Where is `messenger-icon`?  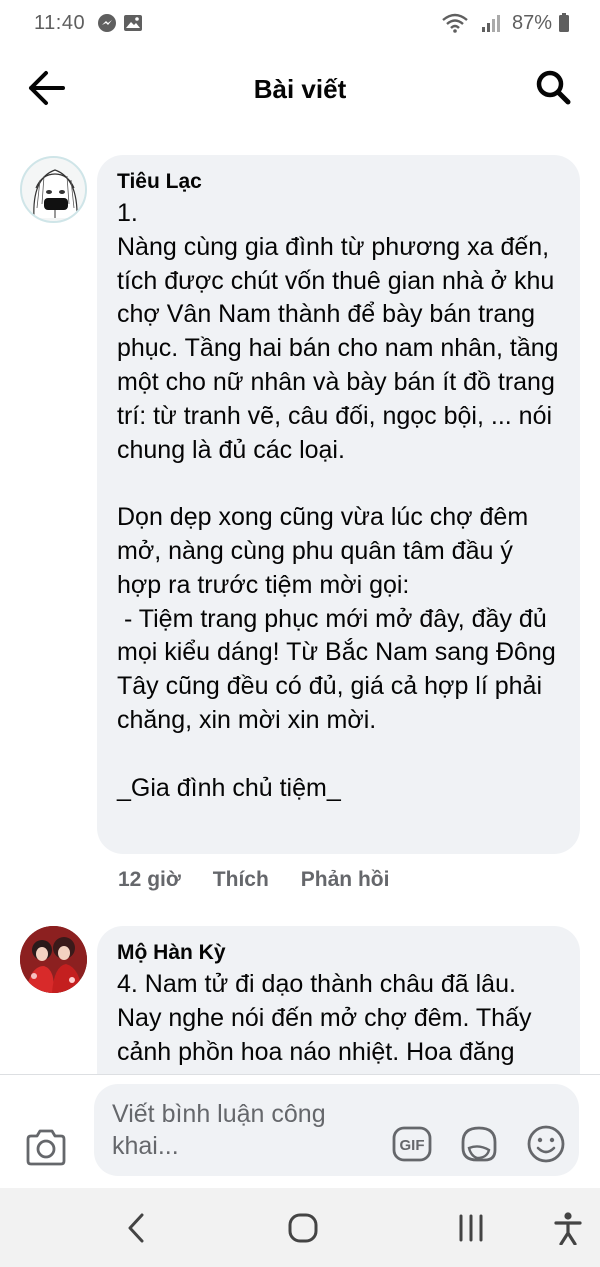
messenger-icon is located at coordinates (107, 23).